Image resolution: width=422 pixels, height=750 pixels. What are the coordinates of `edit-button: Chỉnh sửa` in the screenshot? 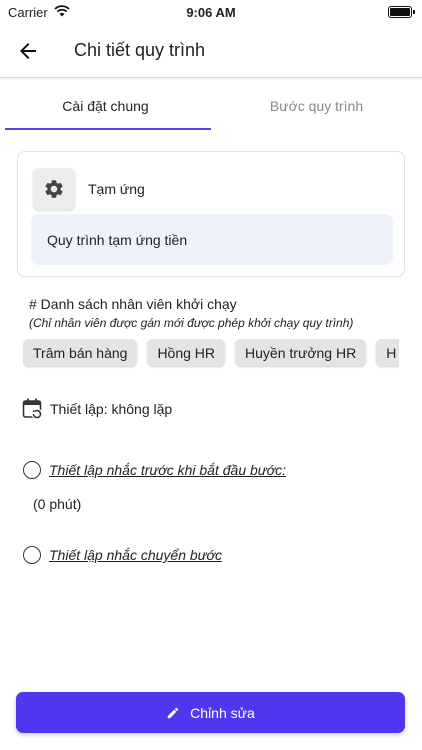 It's located at (210, 712).